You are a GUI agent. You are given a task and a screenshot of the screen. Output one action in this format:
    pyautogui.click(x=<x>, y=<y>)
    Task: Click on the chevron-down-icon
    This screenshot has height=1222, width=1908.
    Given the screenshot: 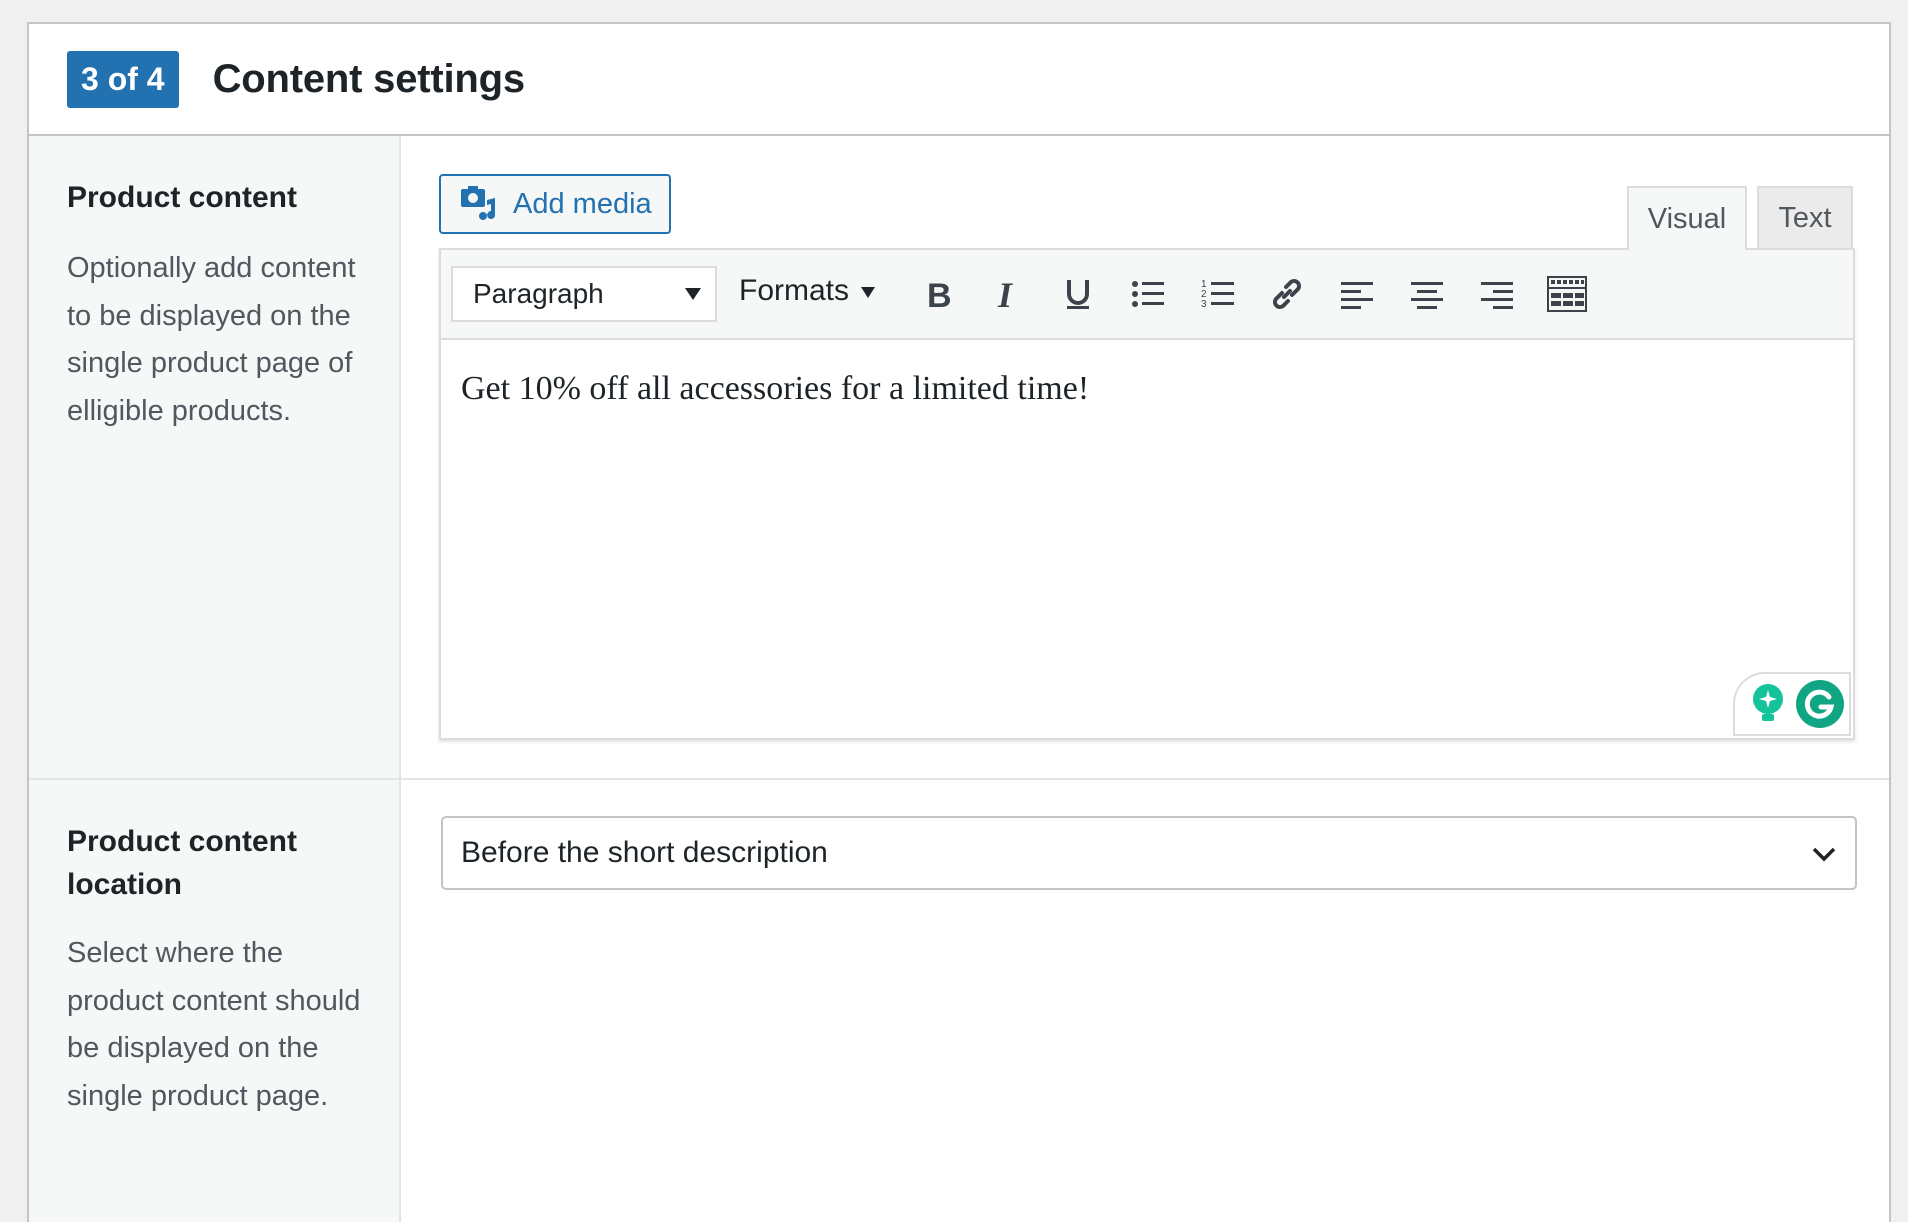 What is the action you would take?
    pyautogui.click(x=1824, y=854)
    